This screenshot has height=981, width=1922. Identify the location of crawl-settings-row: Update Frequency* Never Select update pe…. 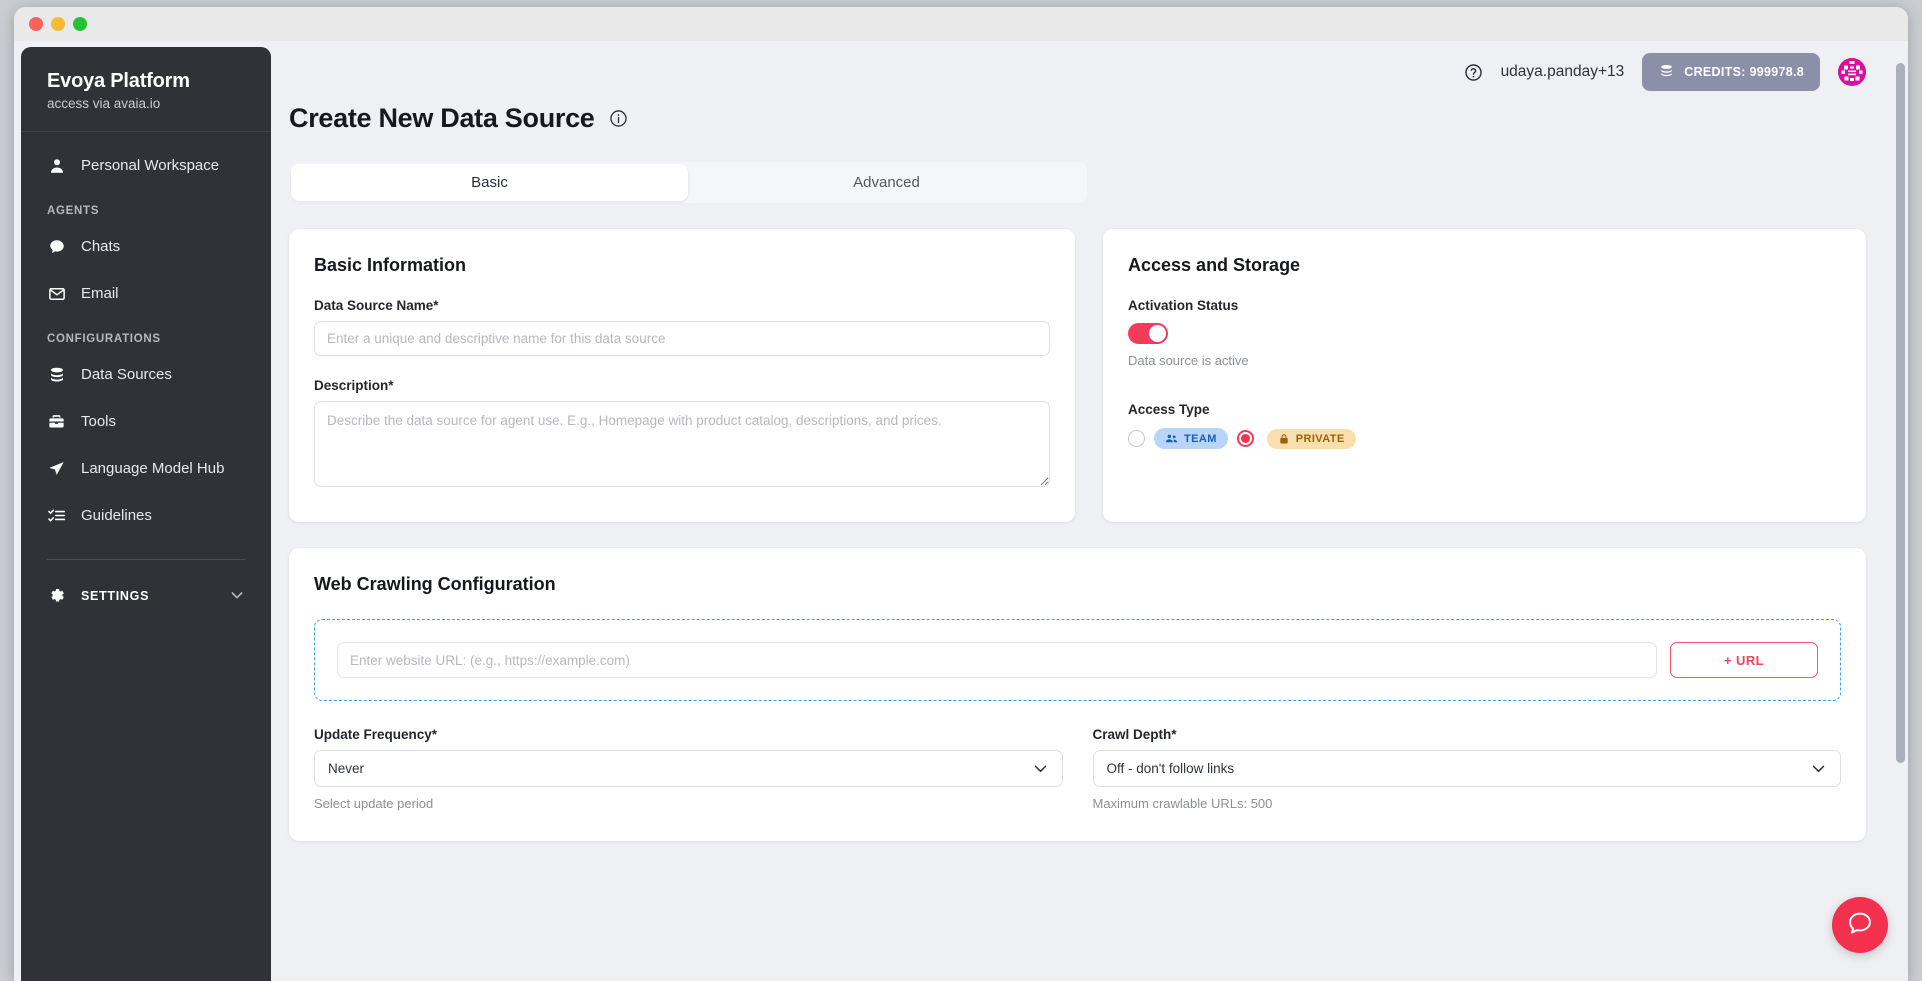
(1077, 769).